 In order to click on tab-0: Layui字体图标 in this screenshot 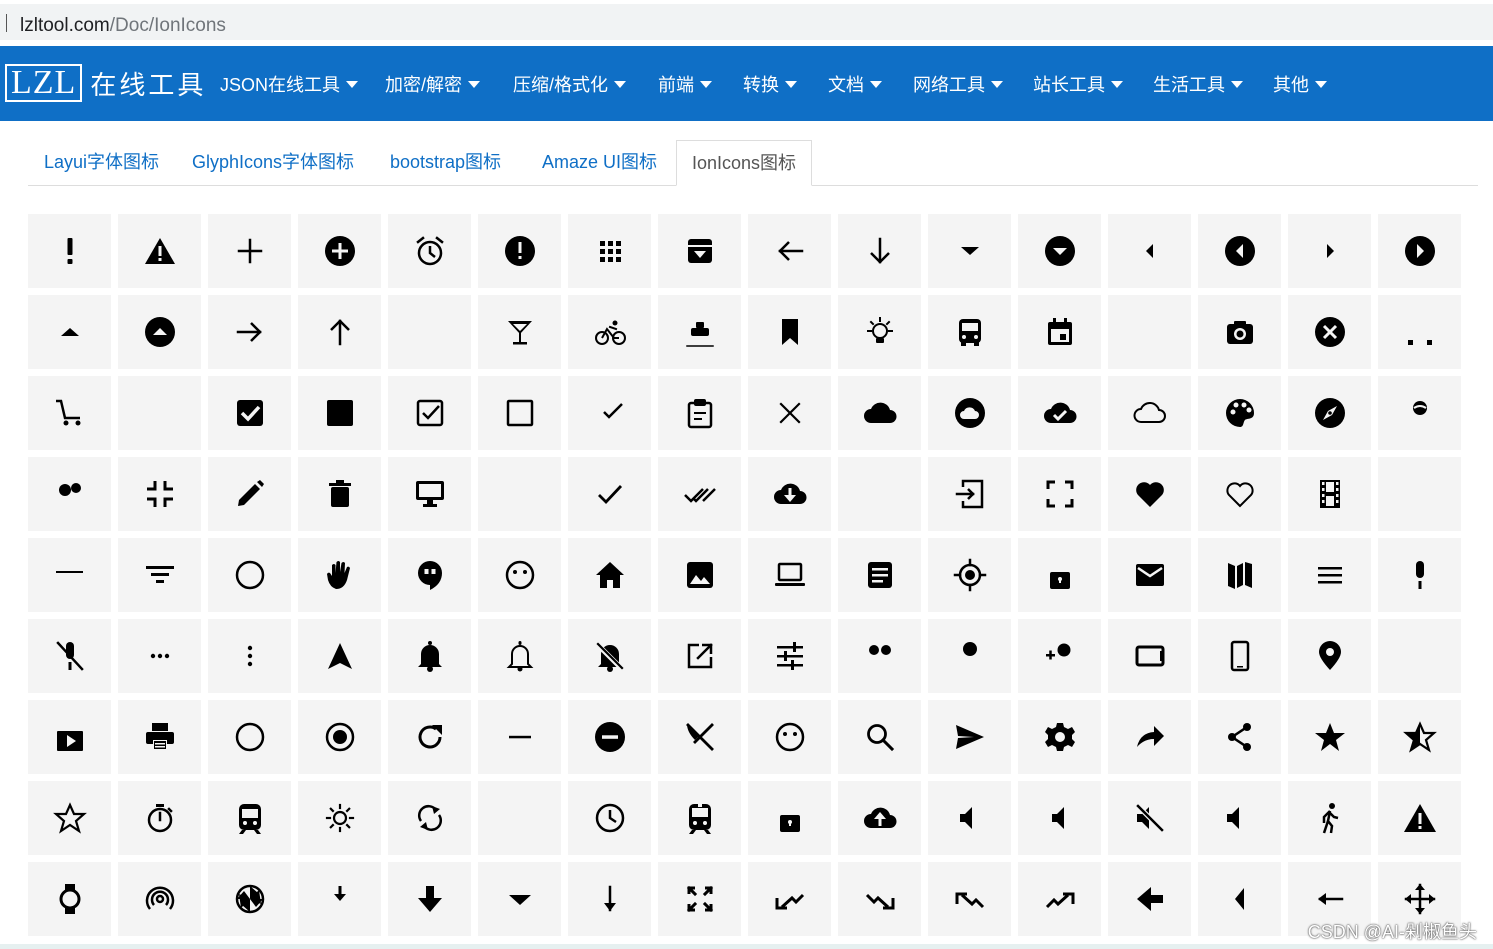, I will do `click(101, 162)`.